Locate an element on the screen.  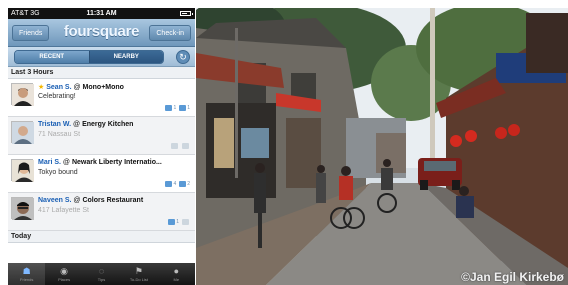
checkin-detail: Tokyo bound is located at coordinates (58, 172).